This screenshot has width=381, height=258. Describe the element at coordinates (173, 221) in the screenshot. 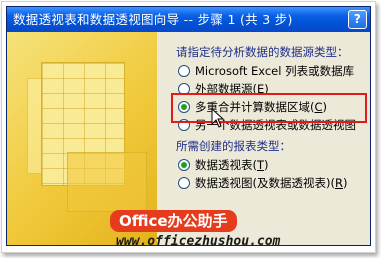

I see `watermark-badge: Office办公助手` at that location.